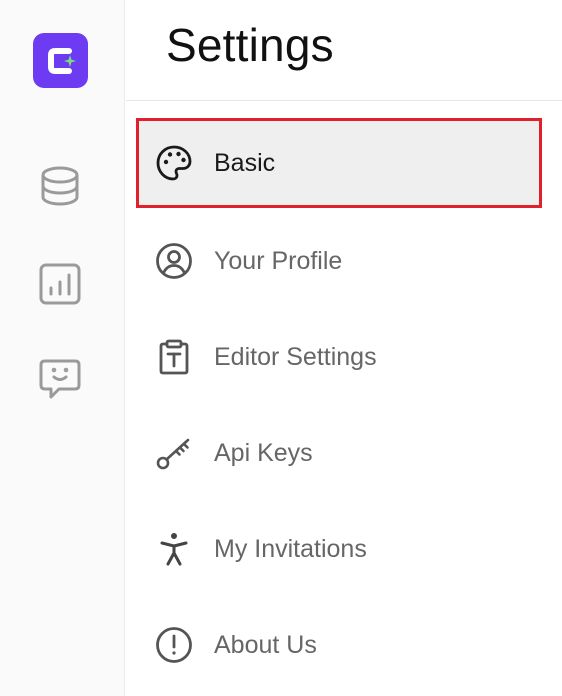 The width and height of the screenshot is (562, 696). What do you see at coordinates (60, 186) in the screenshot?
I see `database-icon` at bounding box center [60, 186].